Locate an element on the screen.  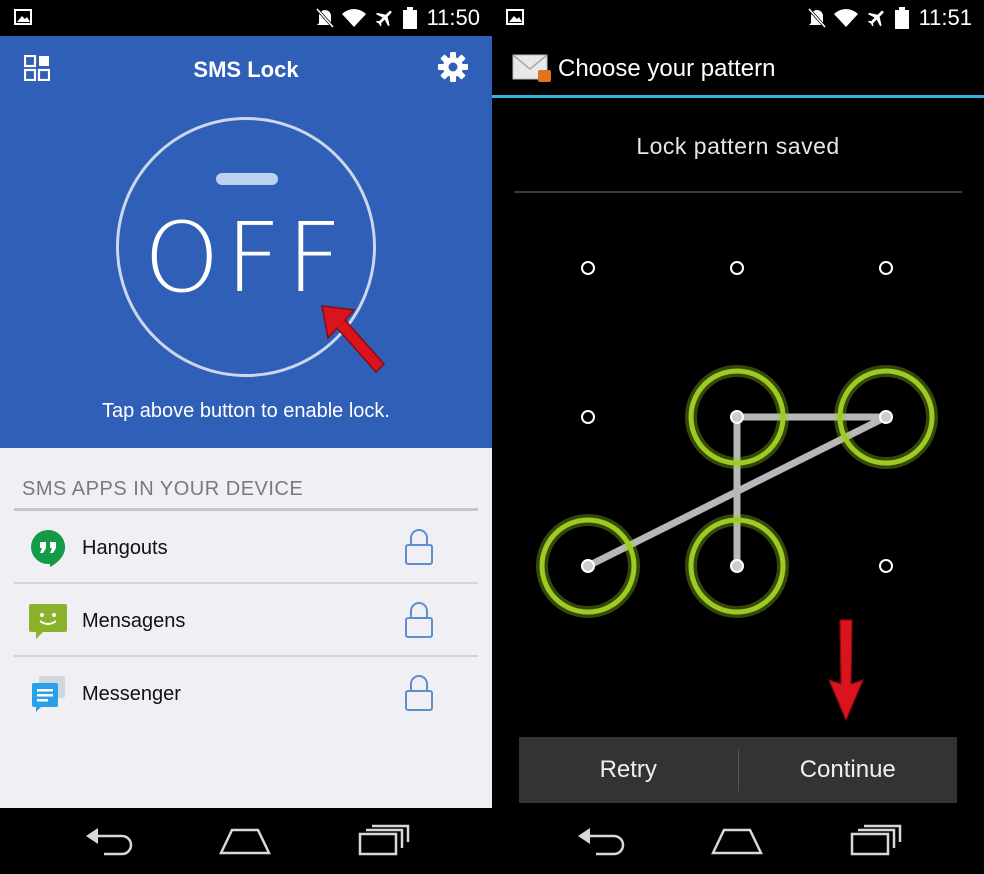
app-name: Messenger is located at coordinates (131, 694).